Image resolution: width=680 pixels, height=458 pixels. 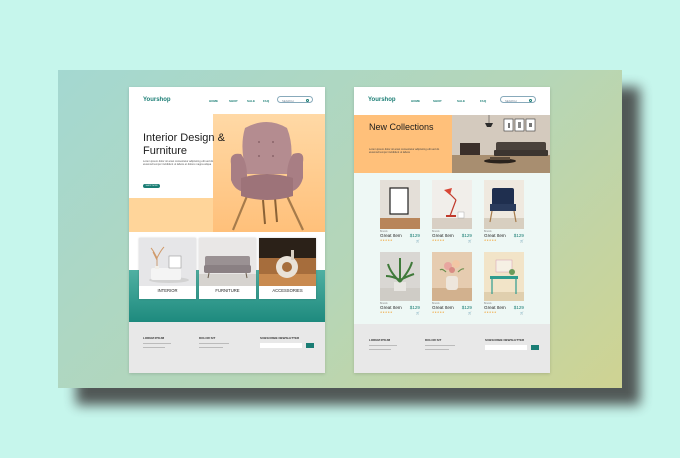 What do you see at coordinates (171, 215) in the screenshot?
I see `hero-band` at bounding box center [171, 215].